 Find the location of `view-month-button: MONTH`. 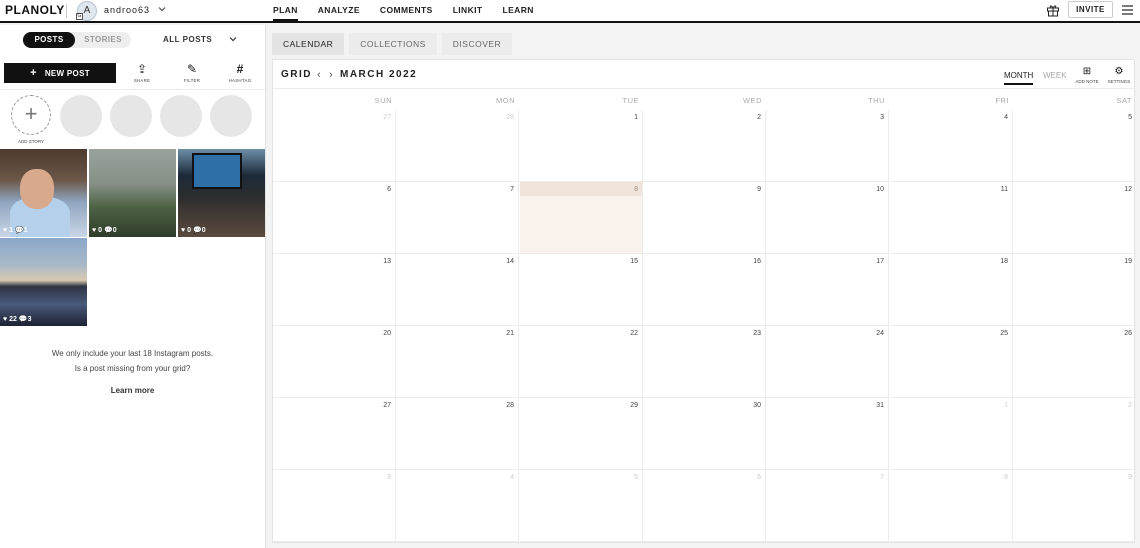

view-month-button: MONTH is located at coordinates (1019, 78).